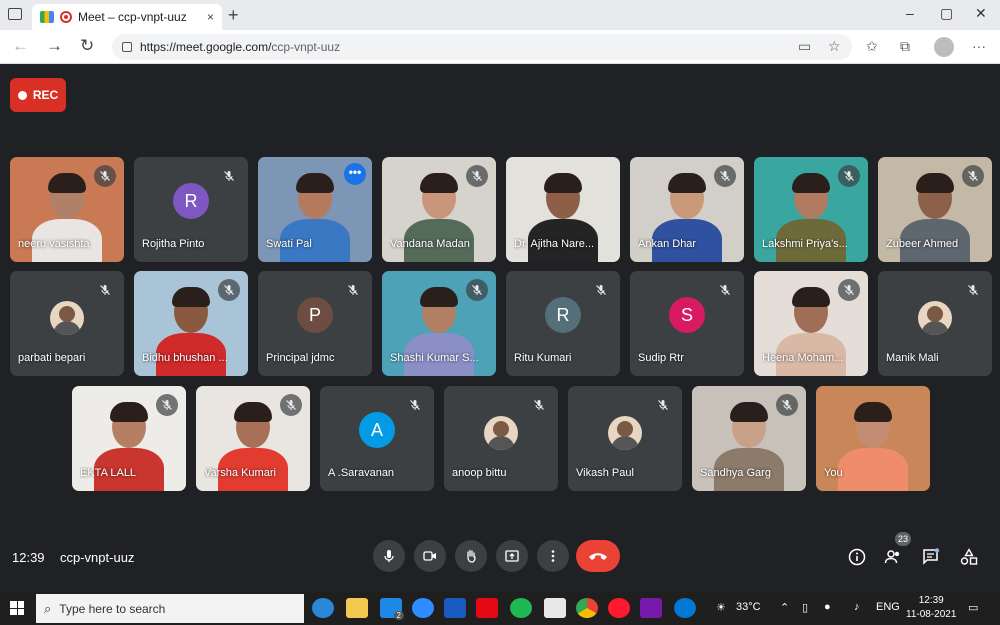 This screenshot has width=1000, height=625. I want to click on recording-button: REC, so click(38, 95).